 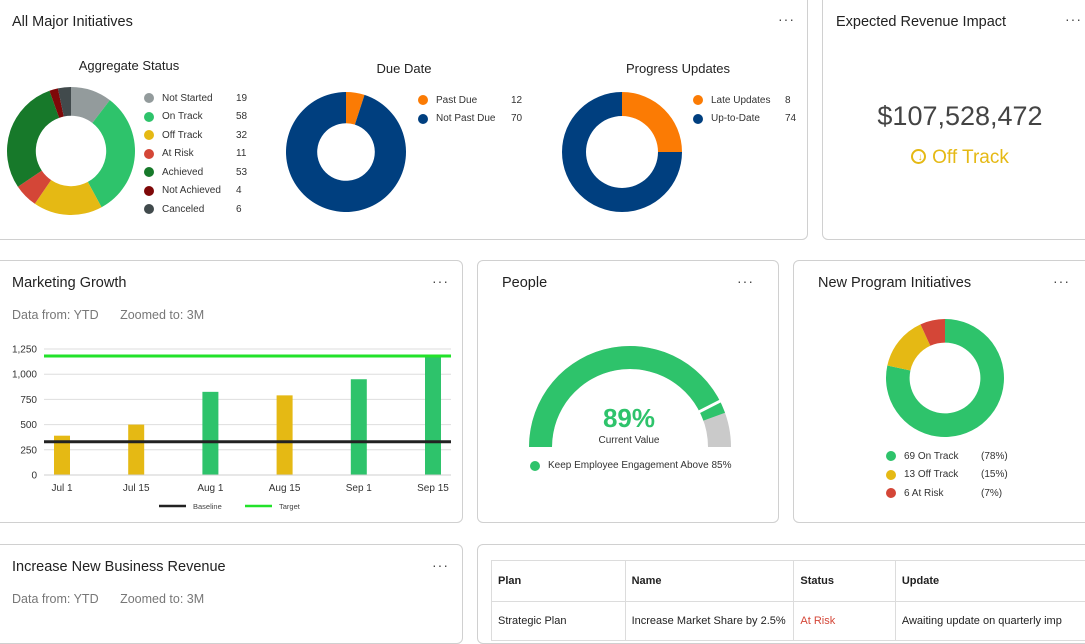 What do you see at coordinates (473, 100) in the screenshot?
I see `legend-label: Past Due` at bounding box center [473, 100].